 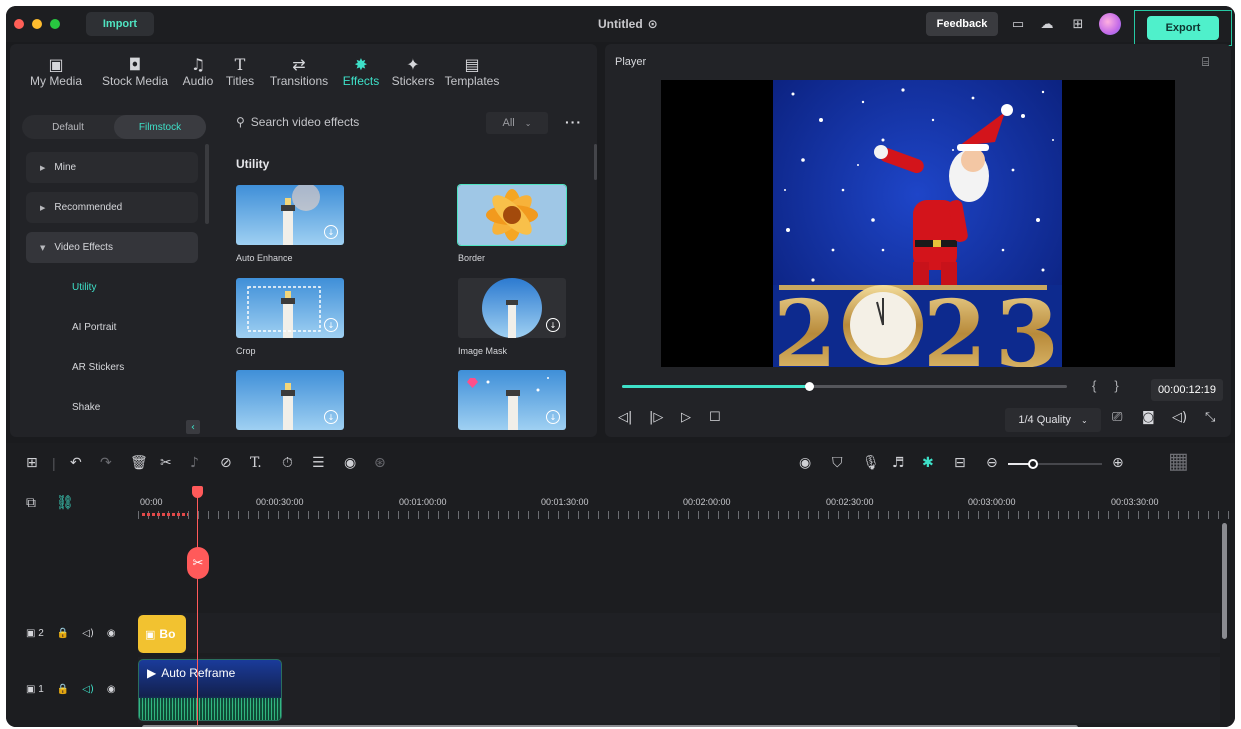 What do you see at coordinates (1018, 24) in the screenshot?
I see `layout-icon: ▭` at bounding box center [1018, 24].